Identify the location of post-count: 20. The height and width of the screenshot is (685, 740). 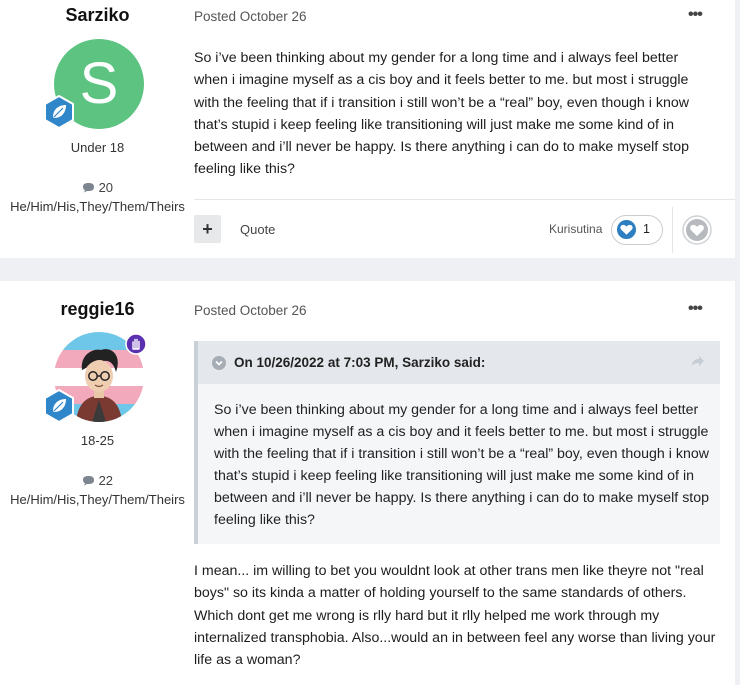
(97, 187).